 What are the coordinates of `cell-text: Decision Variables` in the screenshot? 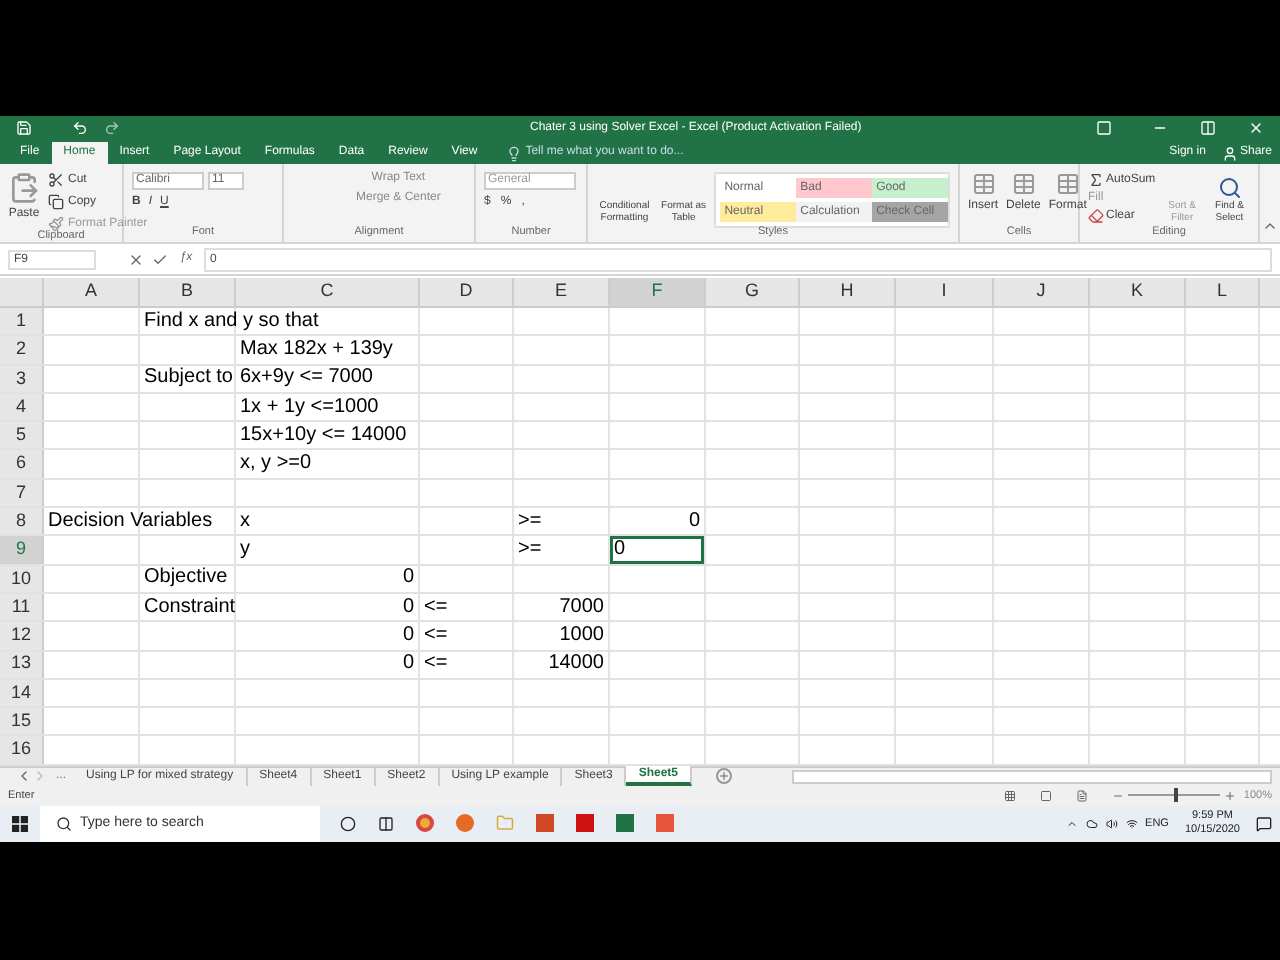 It's located at (130, 521).